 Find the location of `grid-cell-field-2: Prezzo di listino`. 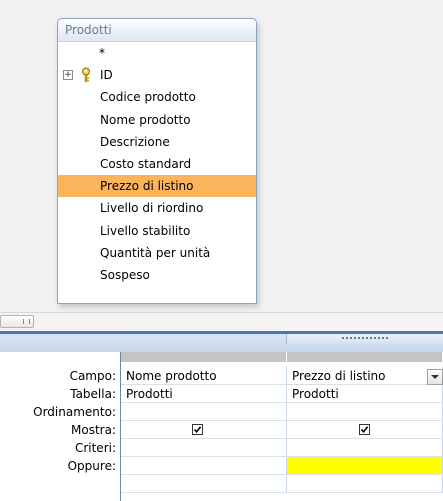

grid-cell-field-2: Prezzo di listino is located at coordinates (365, 376).